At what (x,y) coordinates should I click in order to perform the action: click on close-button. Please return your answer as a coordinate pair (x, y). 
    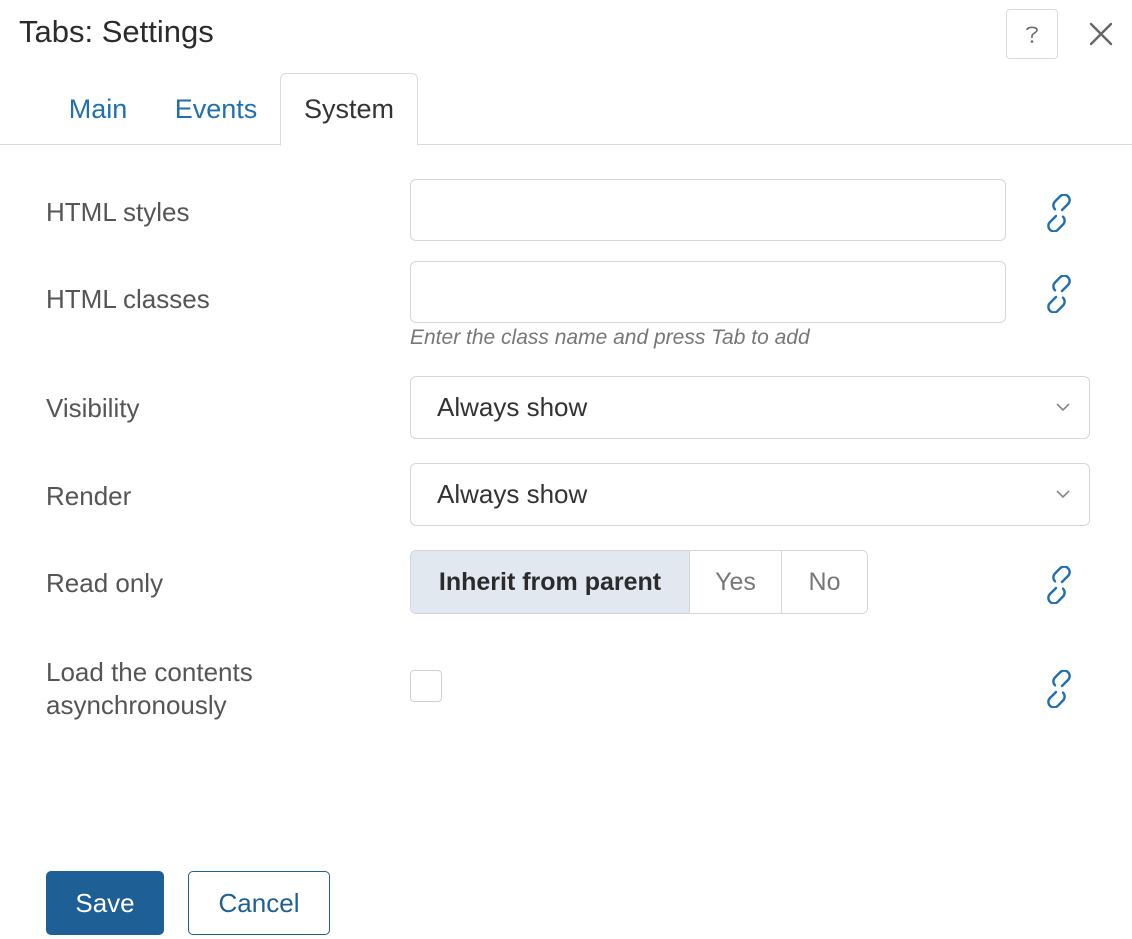
    Looking at the image, I should click on (1101, 34).